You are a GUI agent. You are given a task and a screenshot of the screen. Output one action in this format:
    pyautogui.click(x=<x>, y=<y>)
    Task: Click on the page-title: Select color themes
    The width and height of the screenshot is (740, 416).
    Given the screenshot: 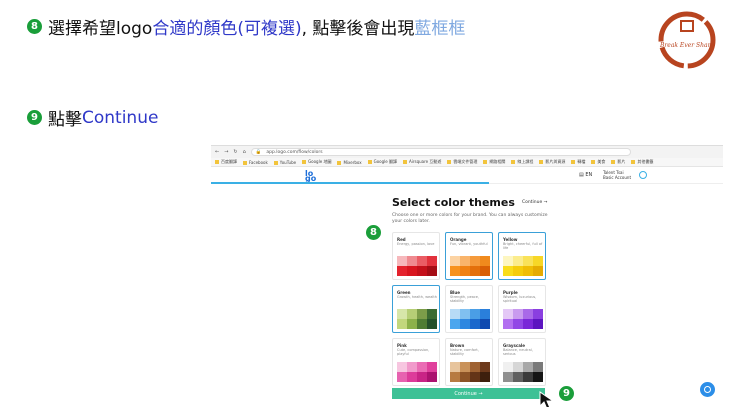 What is the action you would take?
    pyautogui.click(x=453, y=202)
    